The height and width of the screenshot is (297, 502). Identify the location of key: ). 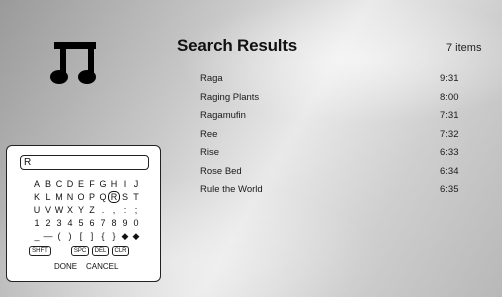
(70, 236).